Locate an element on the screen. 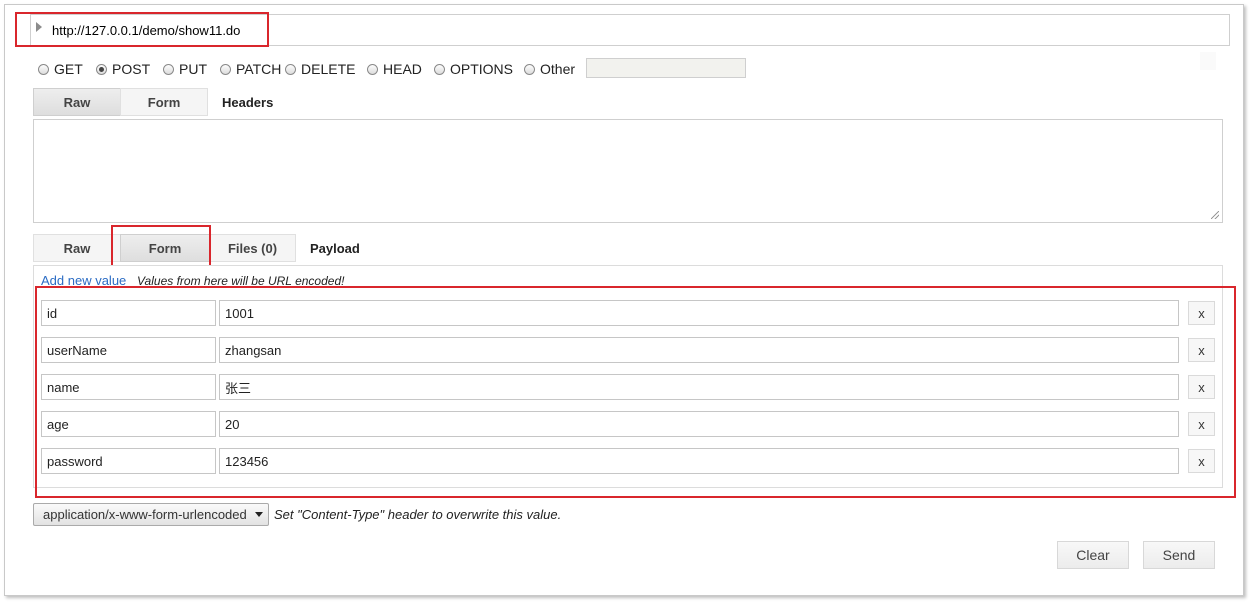 The height and width of the screenshot is (604, 1252). radio-options is located at coordinates (439, 69).